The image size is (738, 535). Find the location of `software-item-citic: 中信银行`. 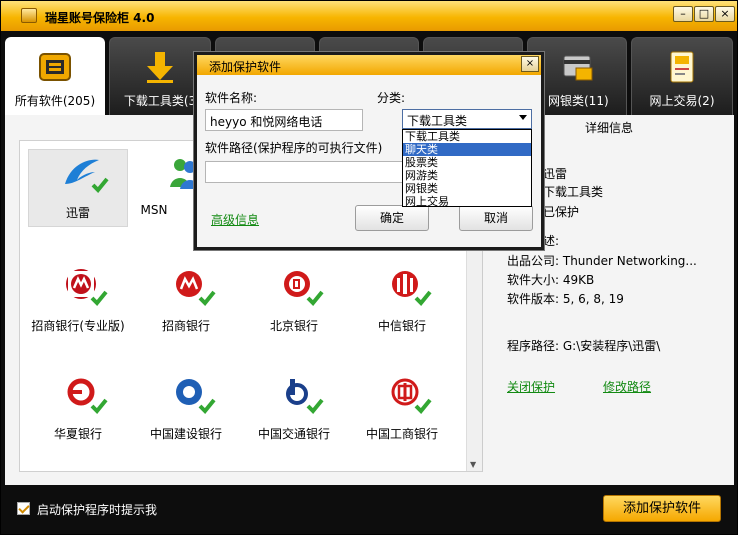

software-item-citic: 中信银行 is located at coordinates (402, 302).